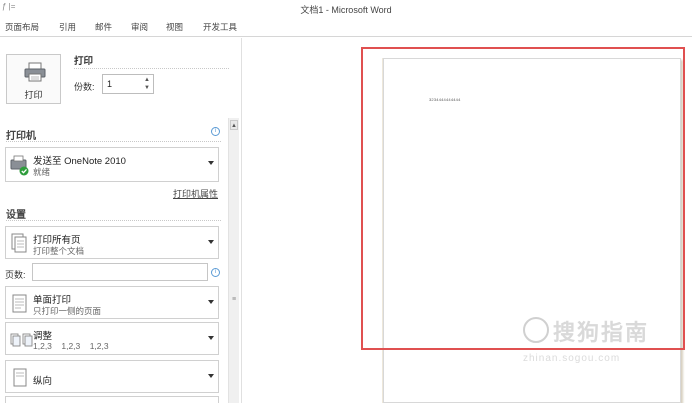 This screenshot has width=692, height=403. What do you see at coordinates (43, 381) in the screenshot?
I see `orientation-main: 纵向` at bounding box center [43, 381].